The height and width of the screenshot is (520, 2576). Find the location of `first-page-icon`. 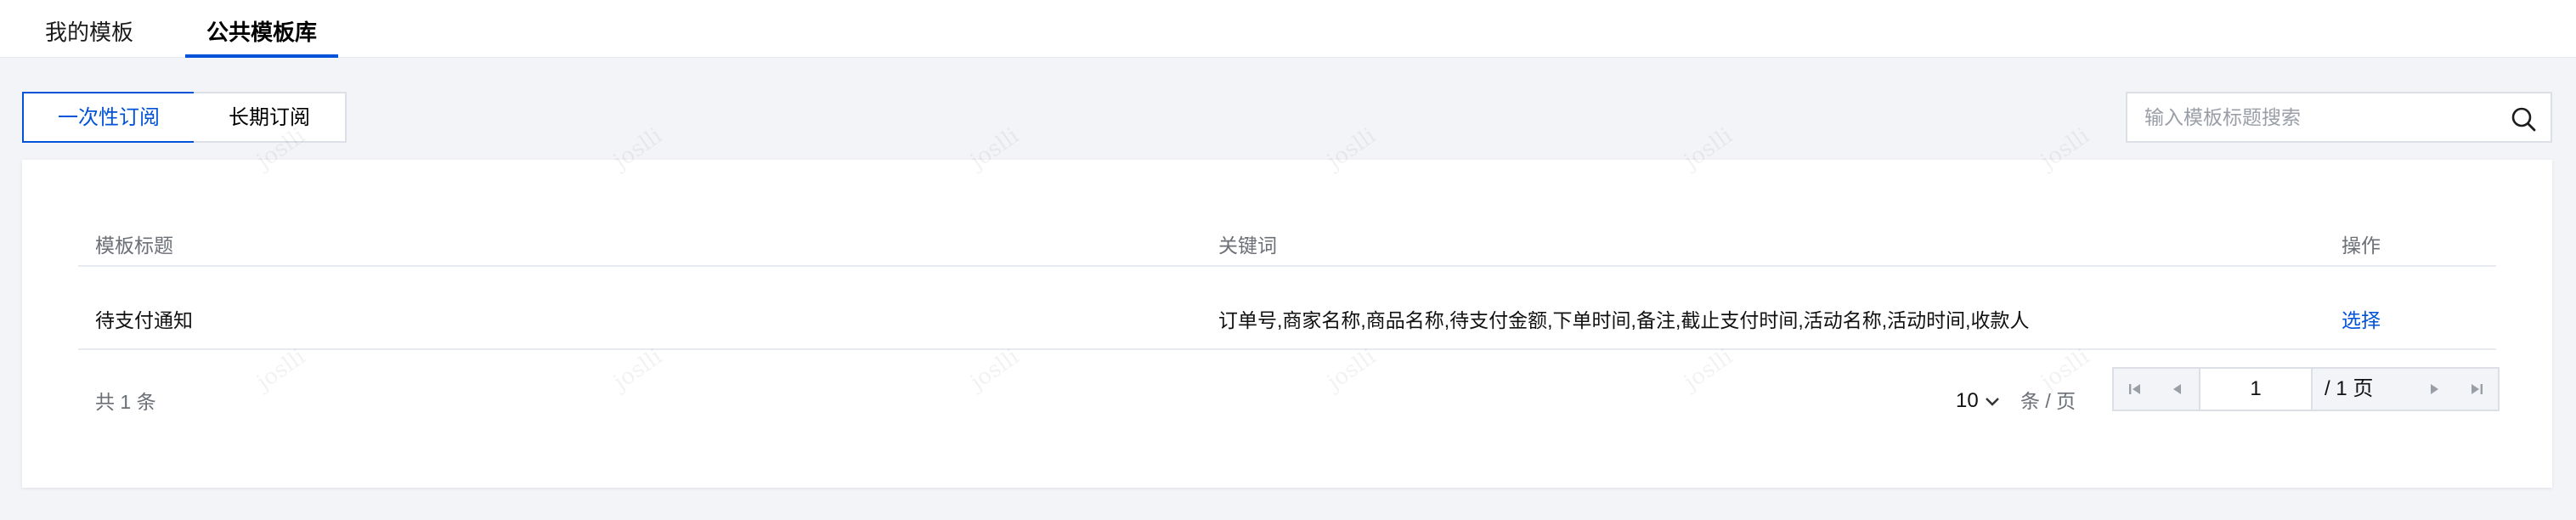

first-page-icon is located at coordinates (2134, 389).